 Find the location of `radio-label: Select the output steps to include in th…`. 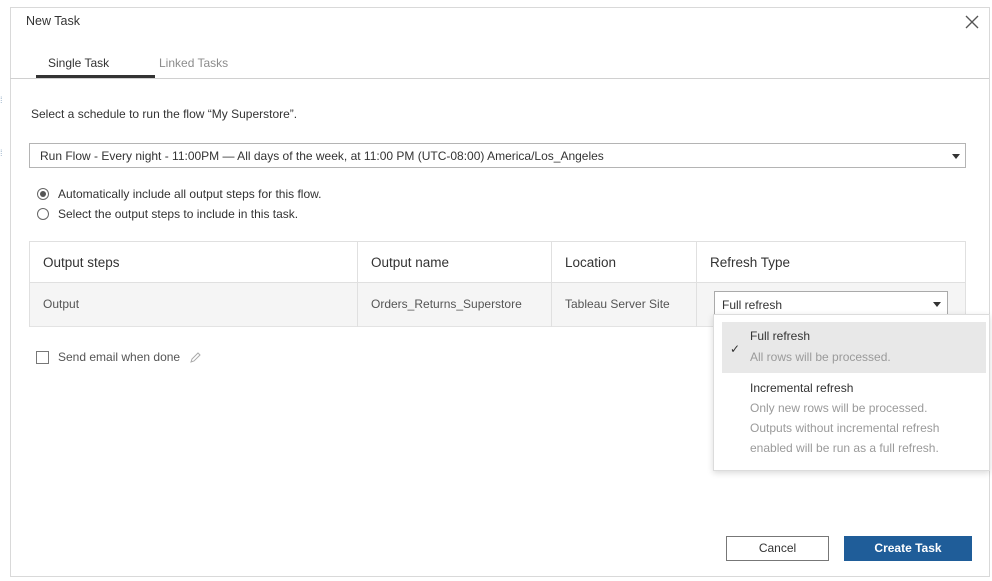

radio-label: Select the output steps to include in th… is located at coordinates (178, 214).